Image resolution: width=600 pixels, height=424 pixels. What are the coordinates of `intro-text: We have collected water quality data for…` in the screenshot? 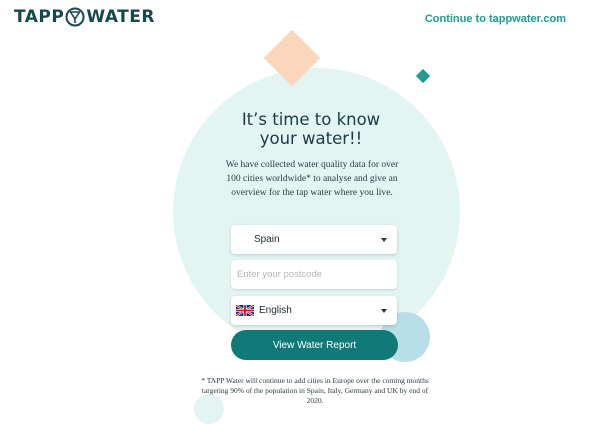 It's located at (312, 179).